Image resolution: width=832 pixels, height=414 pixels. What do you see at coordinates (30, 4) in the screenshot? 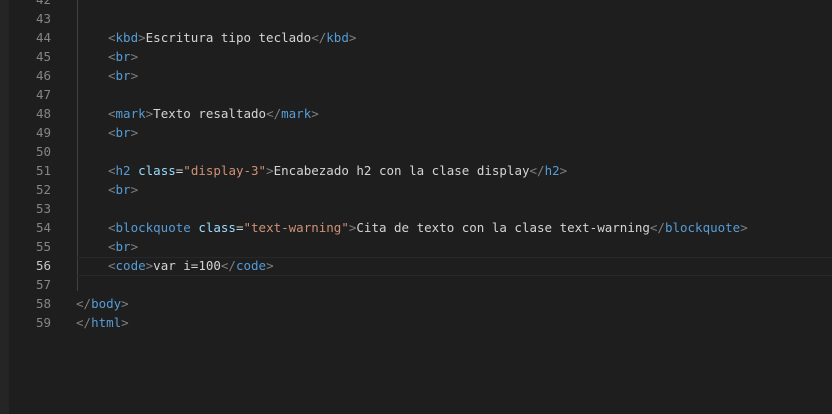
I see `line-number: 42` at bounding box center [30, 4].